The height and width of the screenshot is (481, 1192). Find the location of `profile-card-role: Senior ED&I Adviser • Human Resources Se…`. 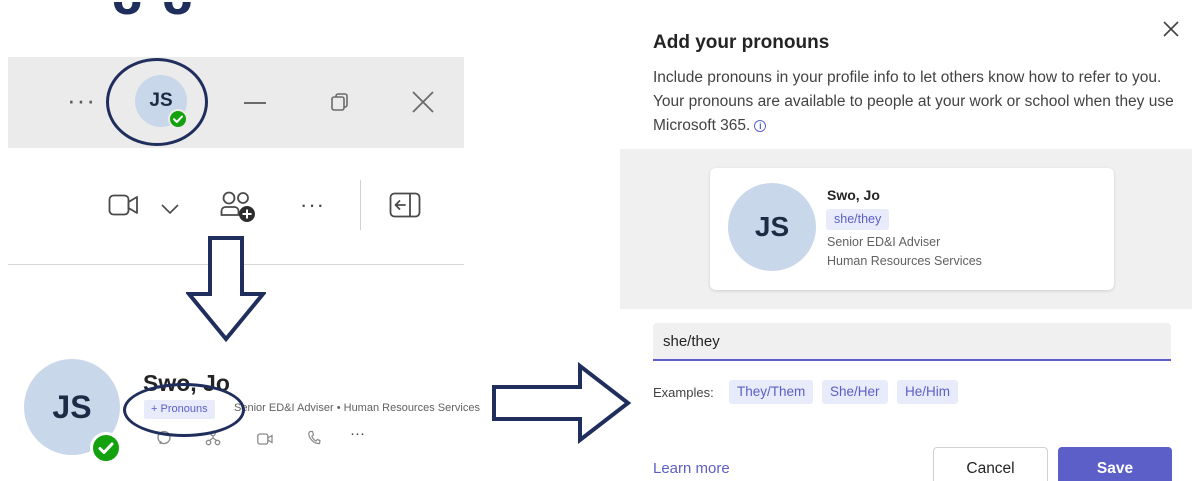

profile-card-role: Senior ED&I Adviser • Human Resources Se… is located at coordinates (357, 408).